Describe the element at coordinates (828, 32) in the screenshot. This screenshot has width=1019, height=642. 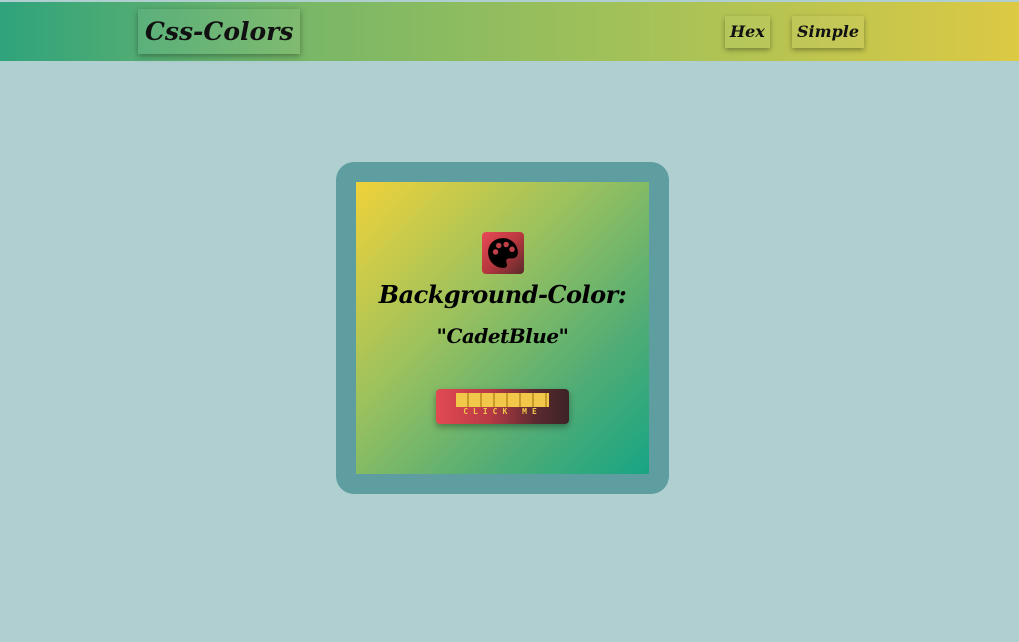
I see `nav-link-simple: Simple` at that location.